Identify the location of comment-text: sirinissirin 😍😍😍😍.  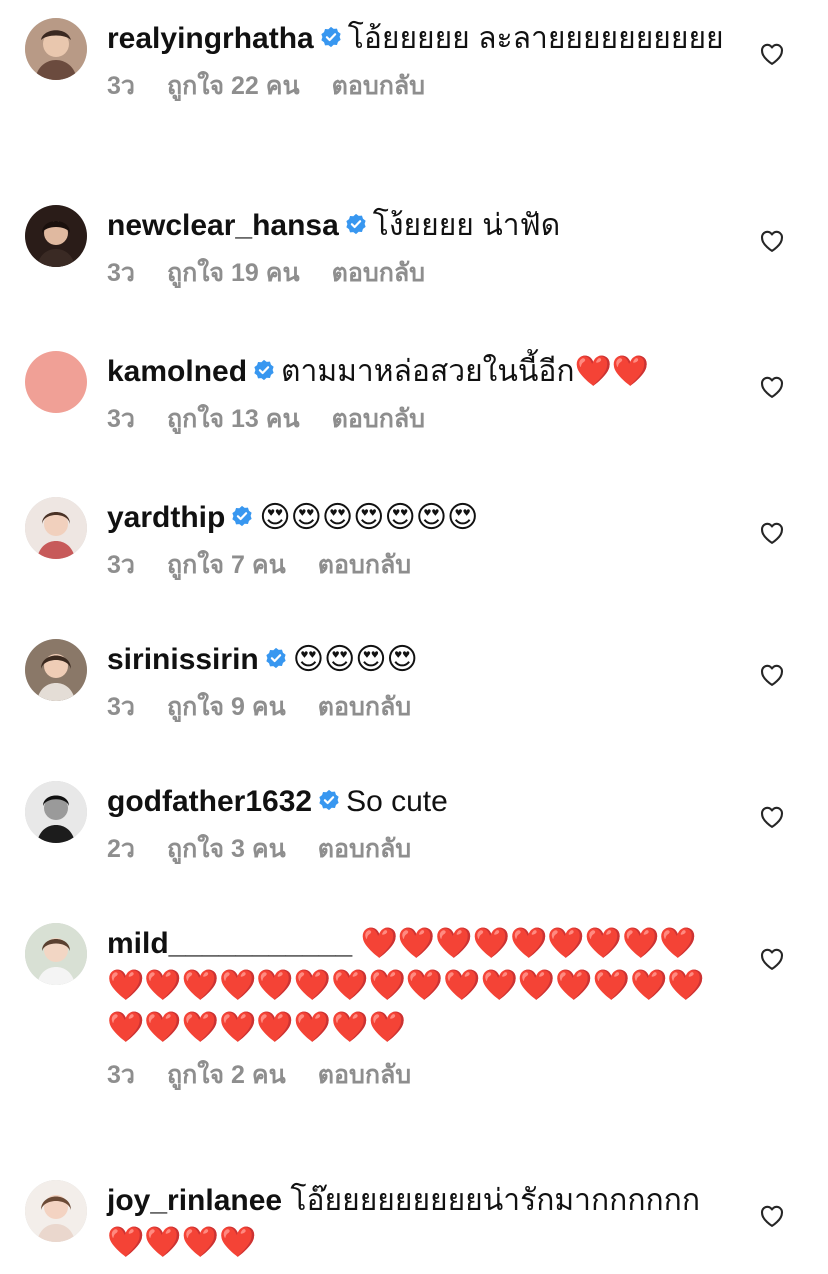
(417, 660).